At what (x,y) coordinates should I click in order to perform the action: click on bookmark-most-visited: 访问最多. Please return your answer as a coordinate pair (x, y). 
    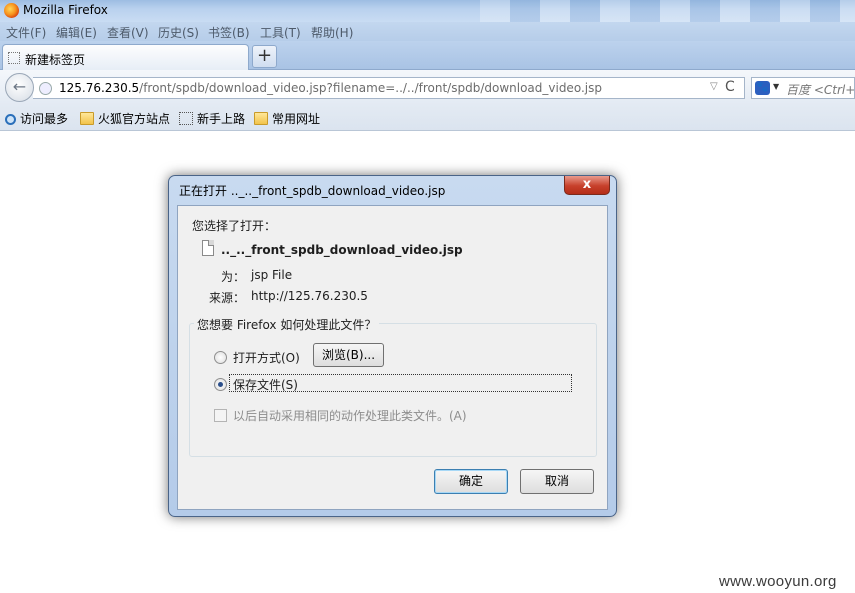
    Looking at the image, I should click on (36, 118).